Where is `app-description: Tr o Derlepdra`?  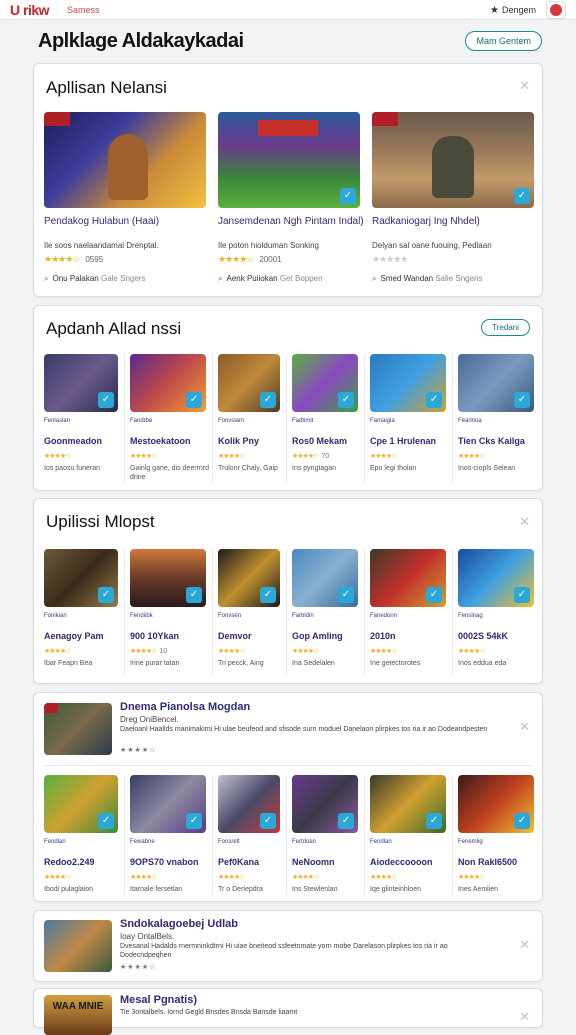 app-description: Tr o Derlepdra is located at coordinates (240, 889).